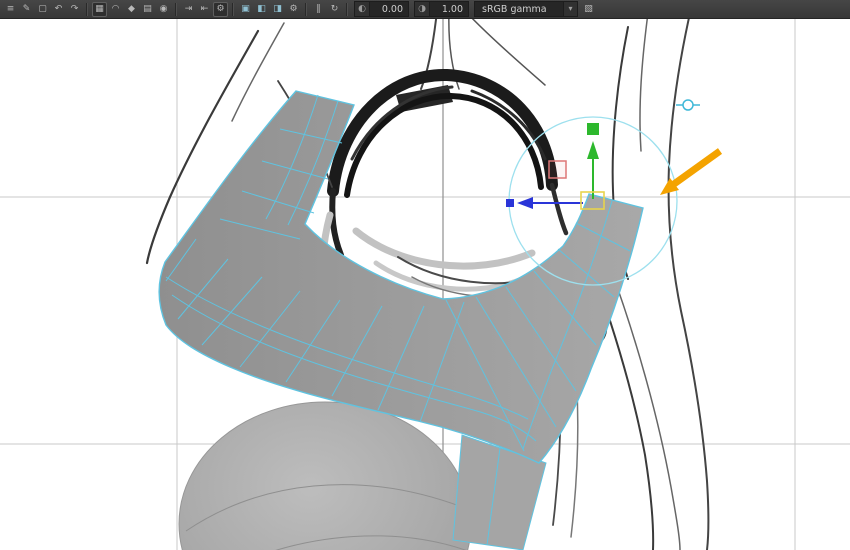  What do you see at coordinates (147, 9) in the screenshot?
I see `snap-to-plane-icon: ▤` at bounding box center [147, 9].